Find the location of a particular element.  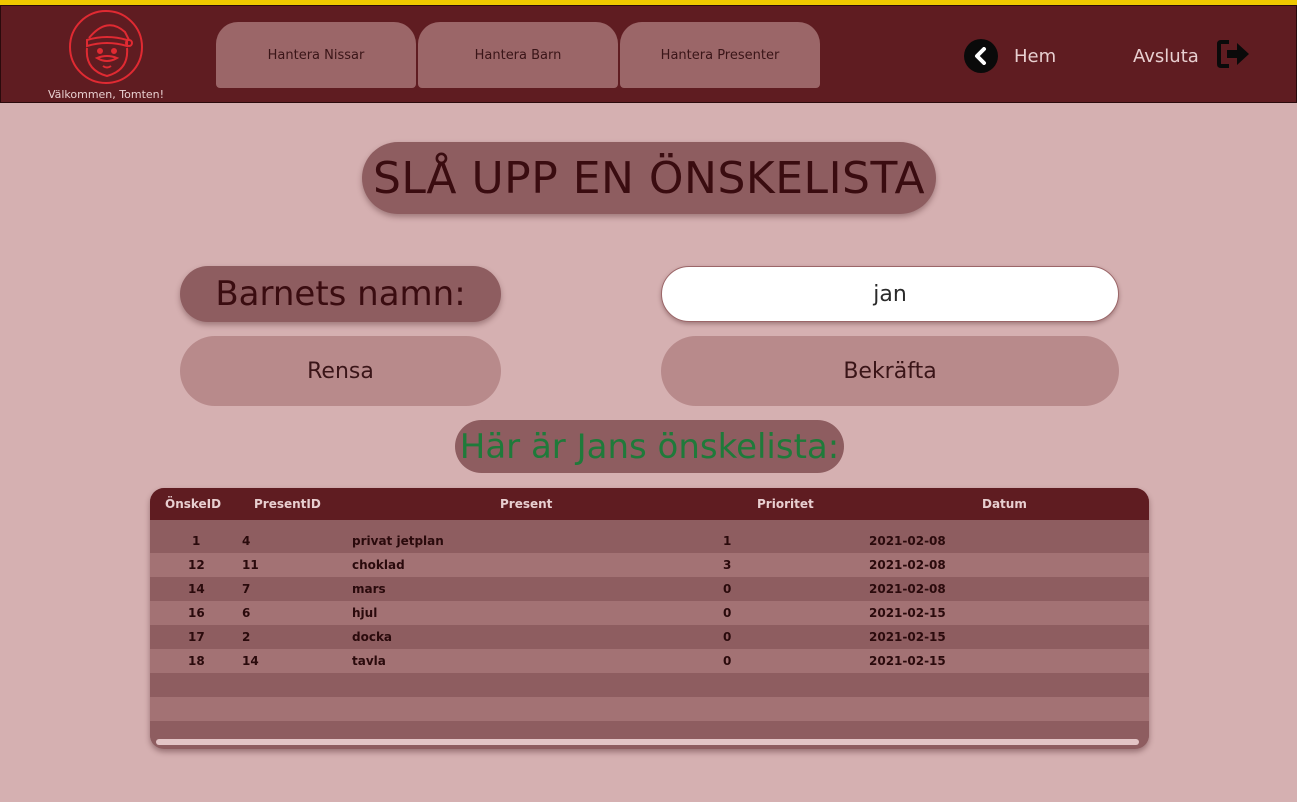

logo-area: Välkommen, Tomten! is located at coordinates (106, 56).